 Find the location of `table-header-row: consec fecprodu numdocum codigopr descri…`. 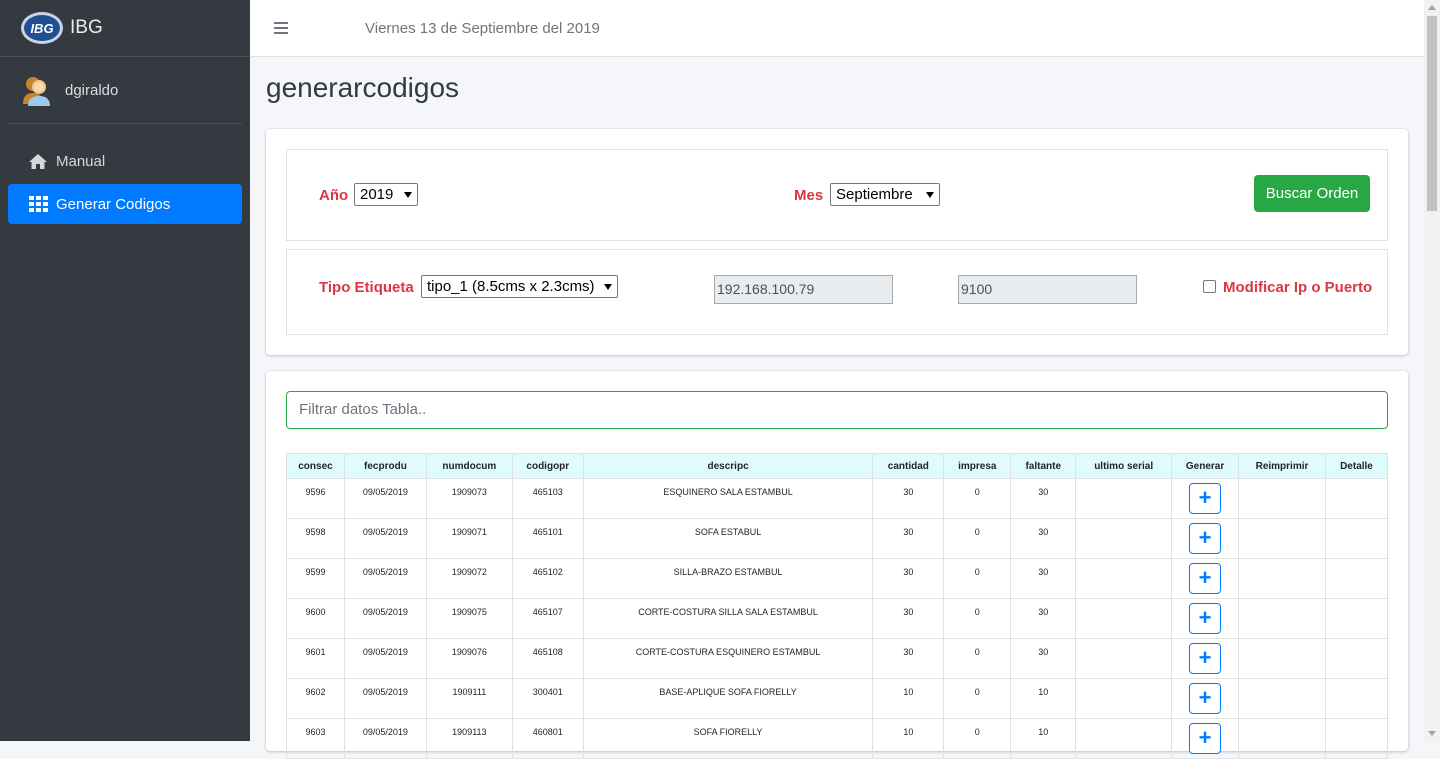

table-header-row: consec fecprodu numdocum codigopr descri… is located at coordinates (837, 466).